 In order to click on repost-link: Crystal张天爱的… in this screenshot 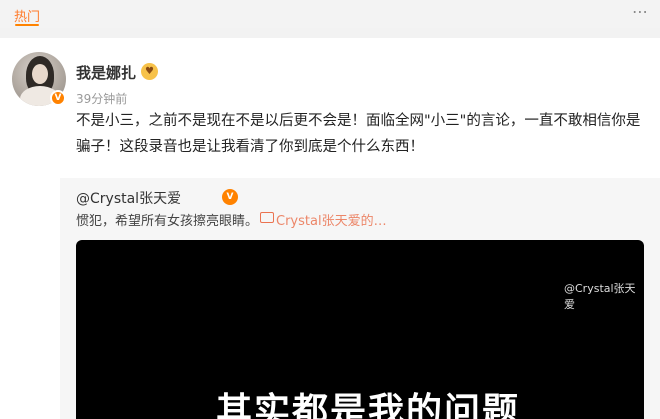, I will do `click(331, 219)`.